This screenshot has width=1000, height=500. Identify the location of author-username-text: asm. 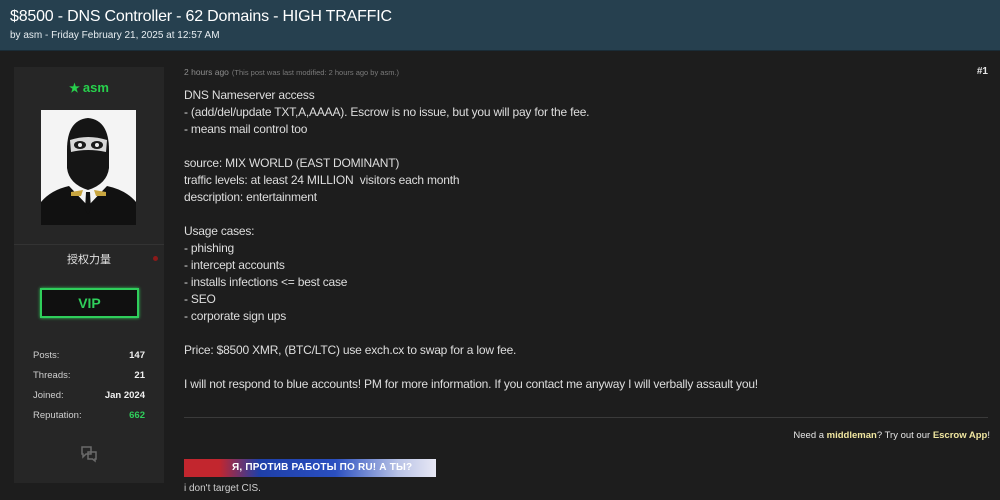
(95, 87).